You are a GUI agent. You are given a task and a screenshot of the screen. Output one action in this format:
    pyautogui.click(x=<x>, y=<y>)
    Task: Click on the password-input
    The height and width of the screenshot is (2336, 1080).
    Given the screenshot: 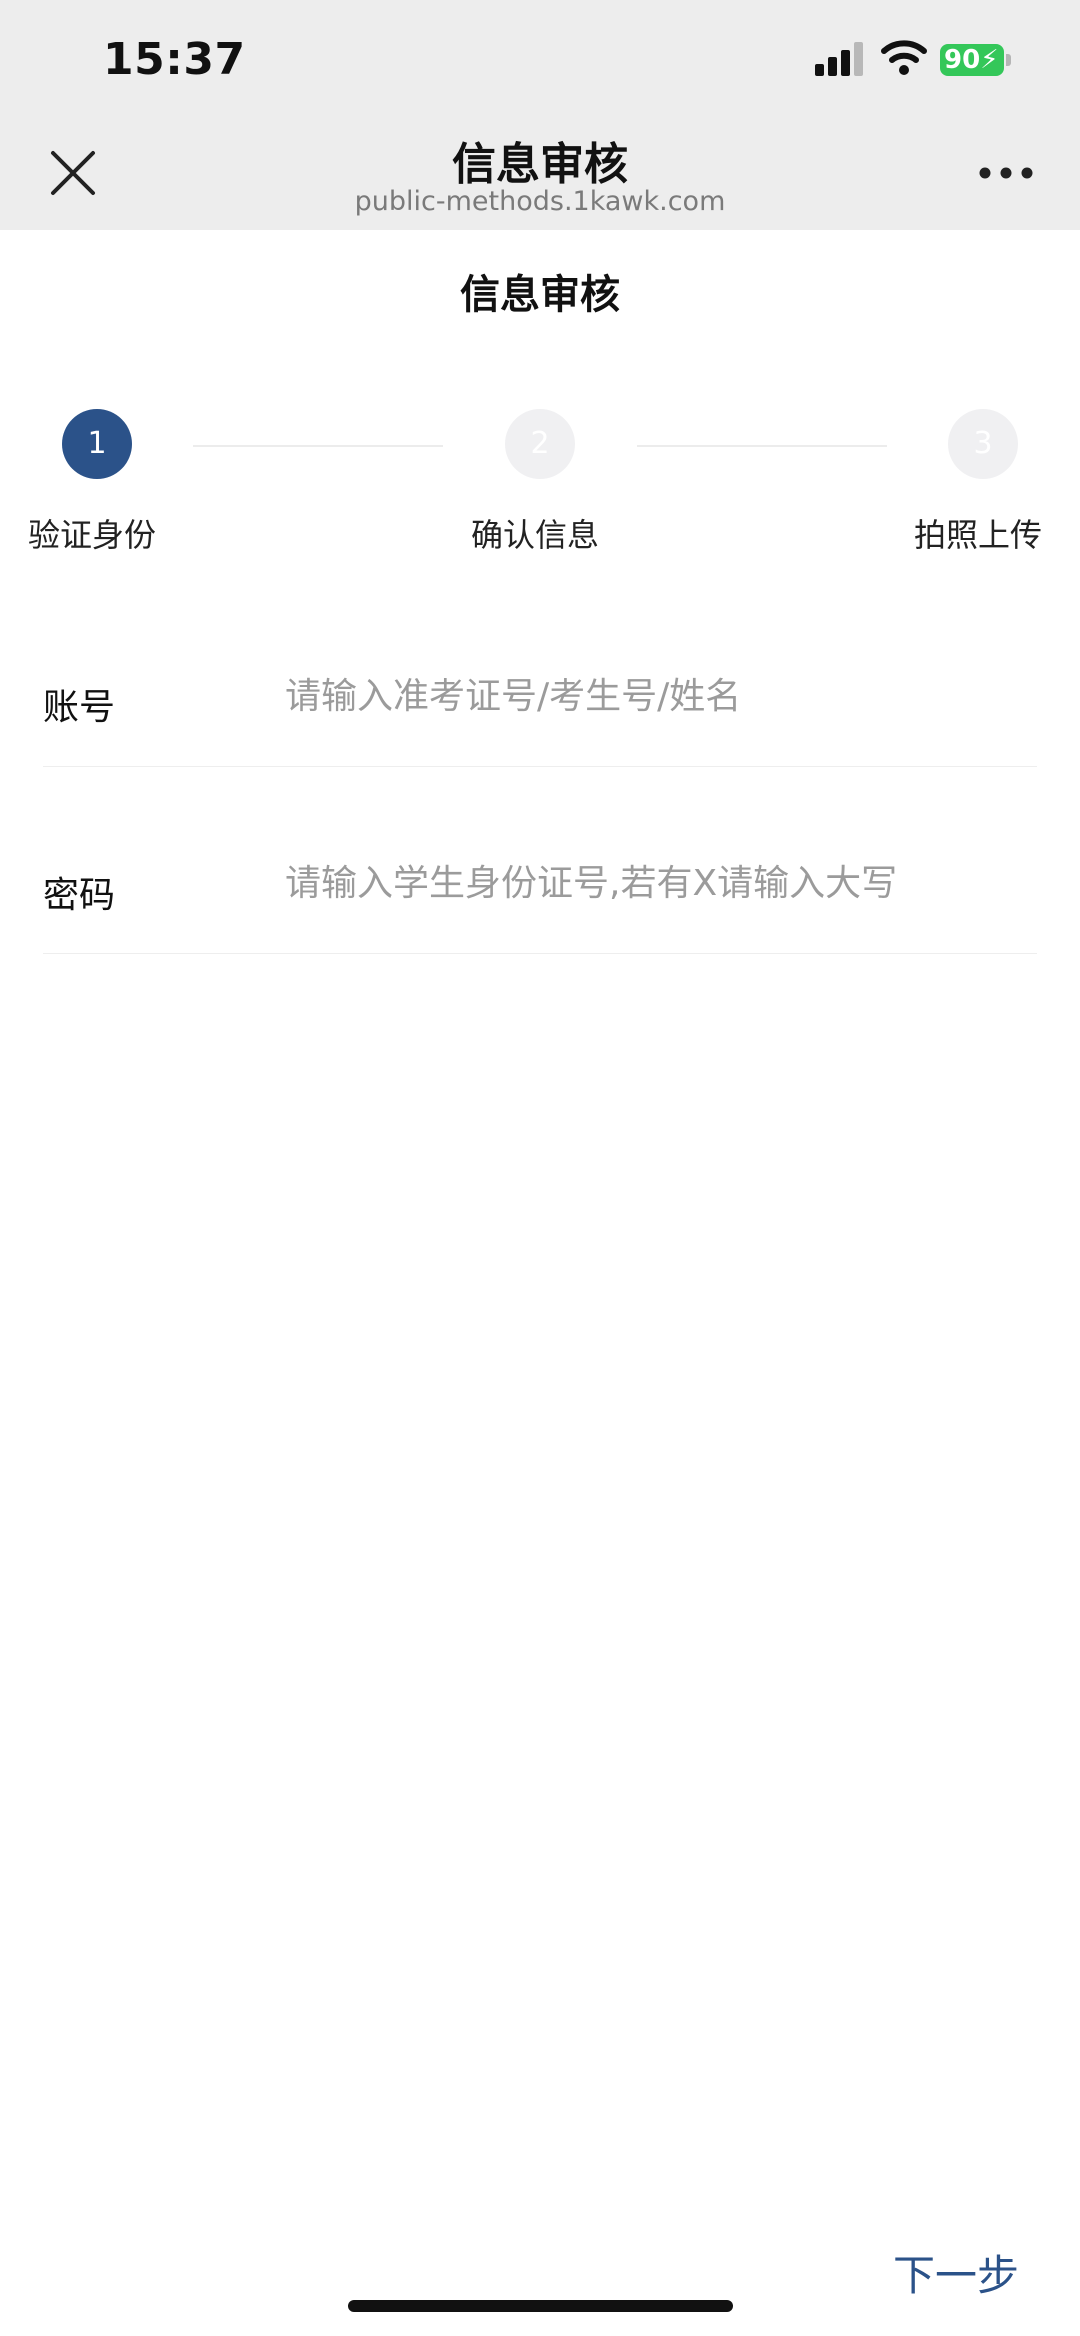 What is the action you would take?
    pyautogui.click(x=660, y=883)
    